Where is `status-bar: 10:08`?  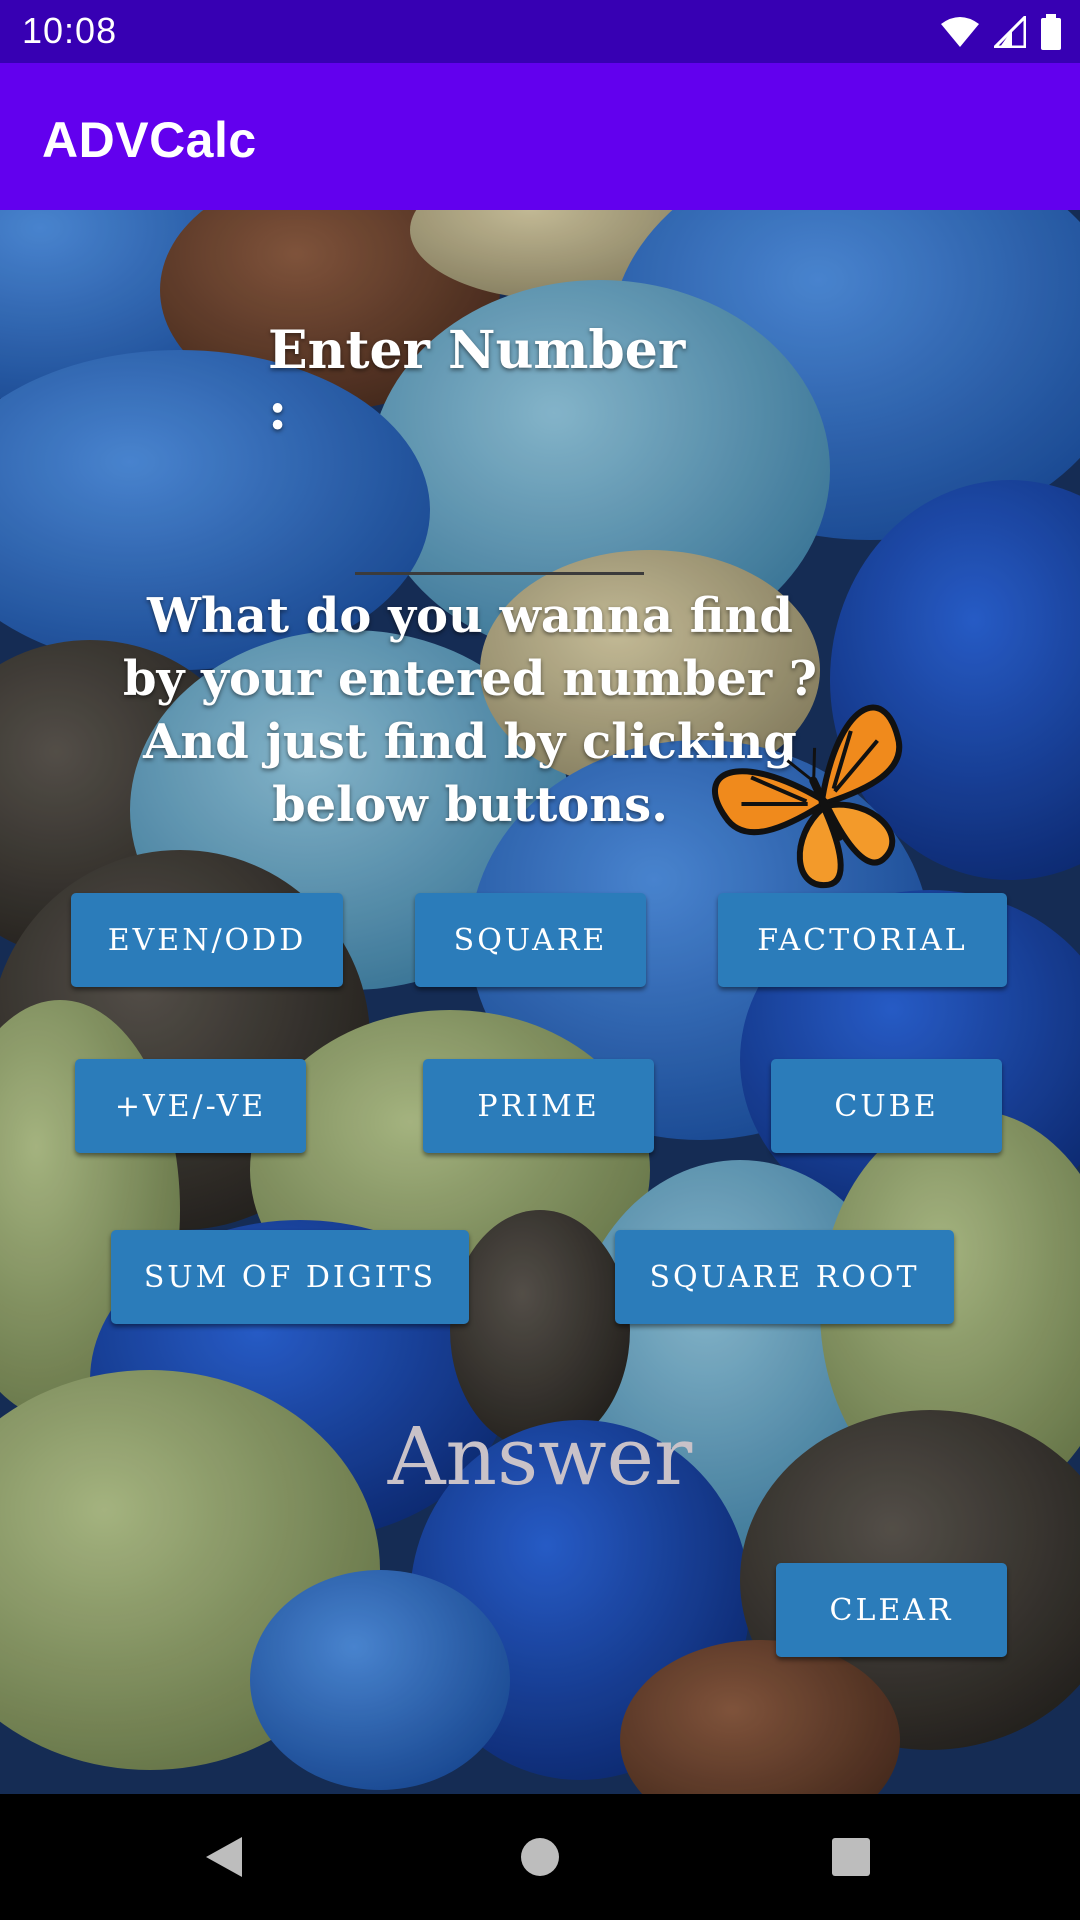
status-bar: 10:08 is located at coordinates (540, 31).